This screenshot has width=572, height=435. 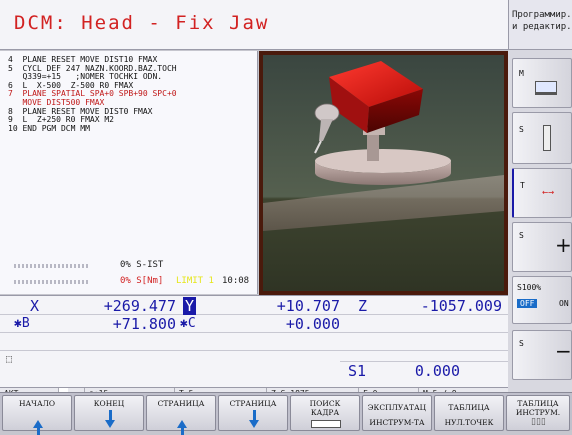 I want to click on spindle-position-row: S1 0.000, so click(x=424, y=370).